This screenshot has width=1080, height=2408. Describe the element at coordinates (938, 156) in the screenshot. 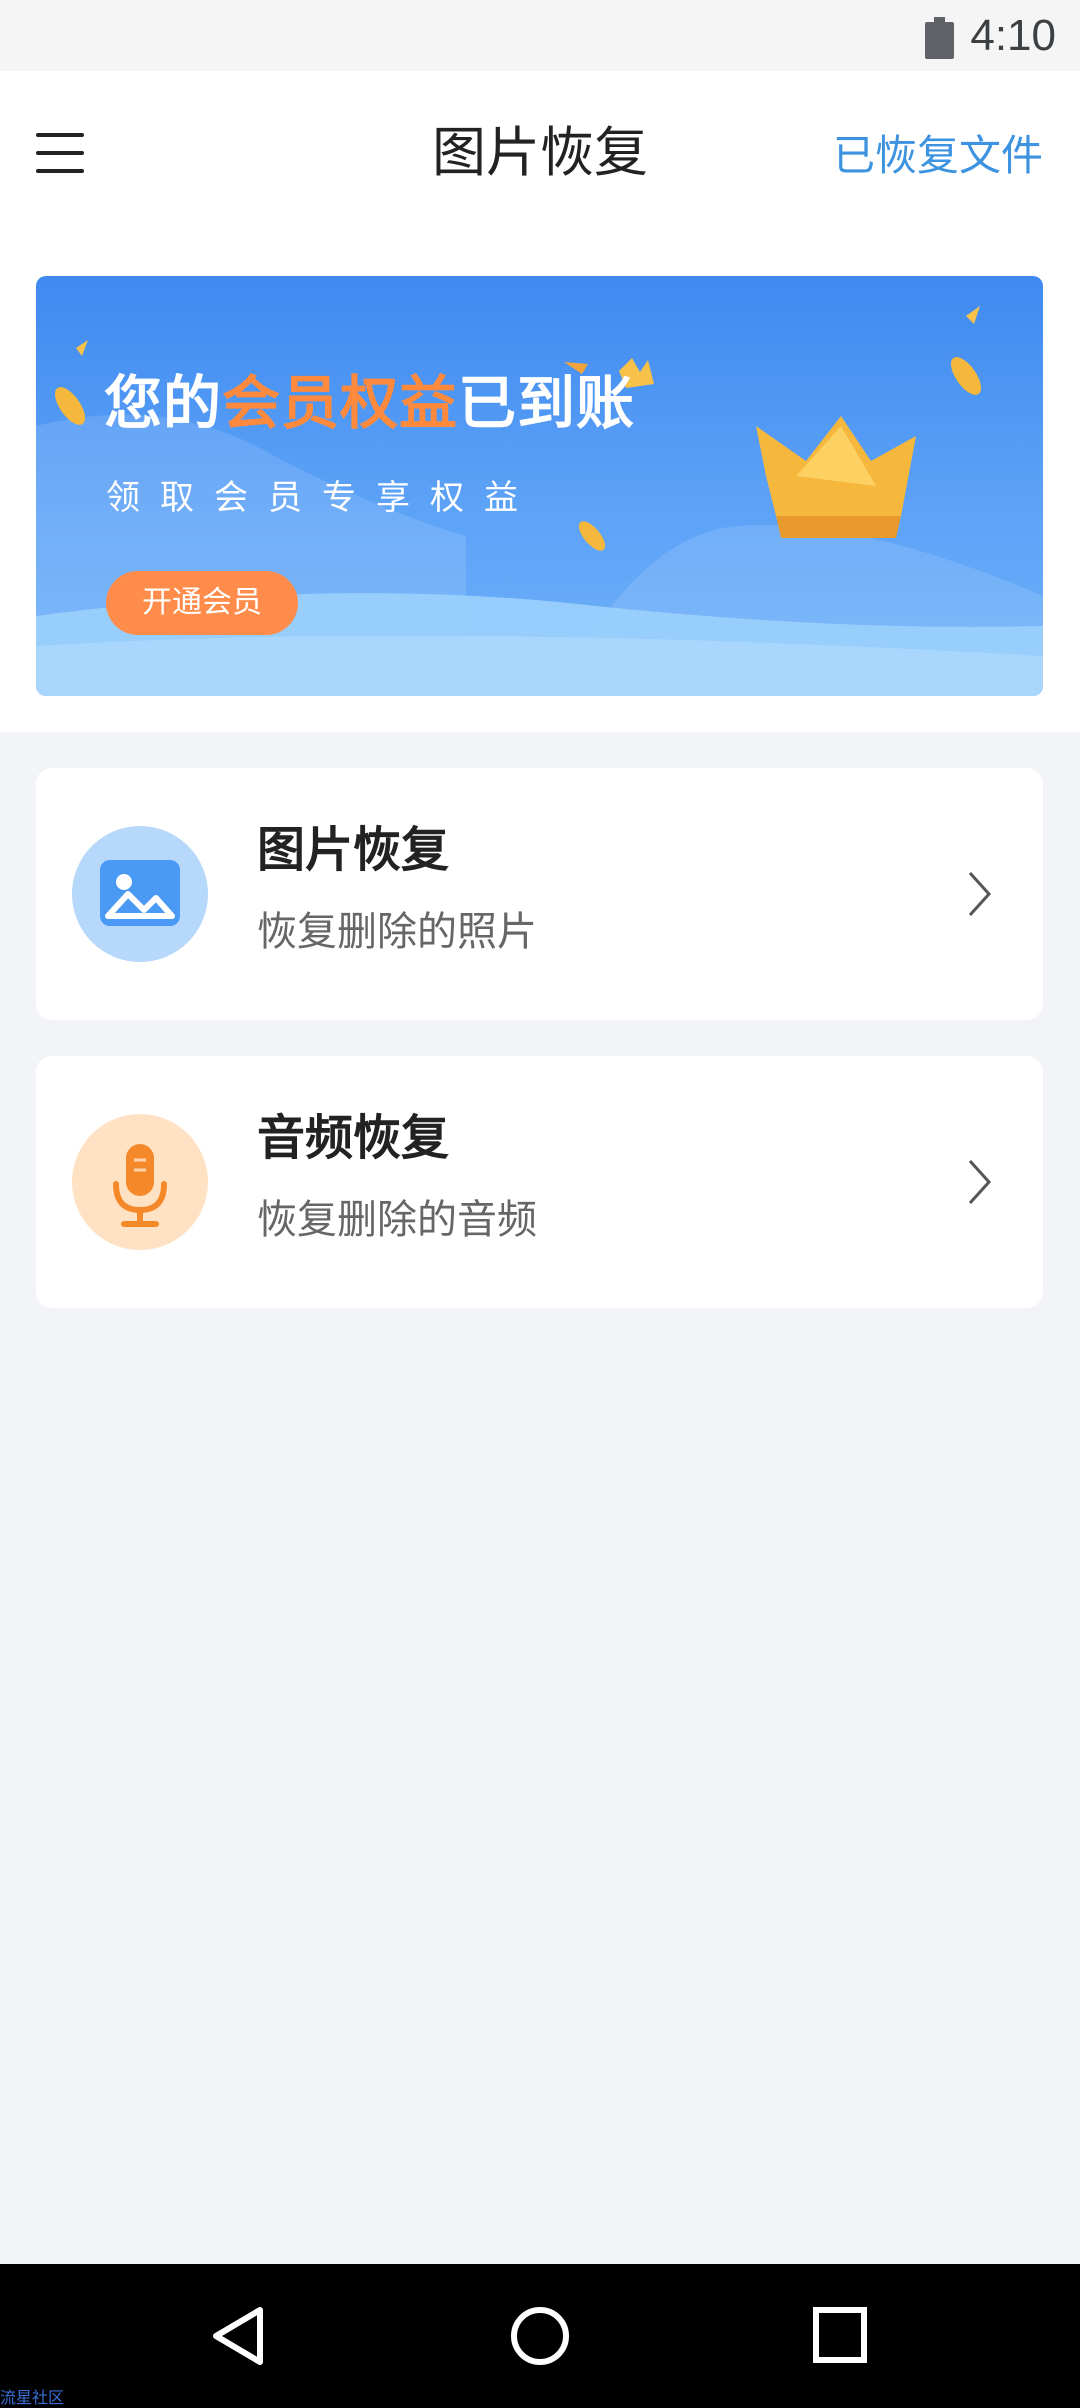

I see `recovered-files-link: 已恢复文件` at that location.